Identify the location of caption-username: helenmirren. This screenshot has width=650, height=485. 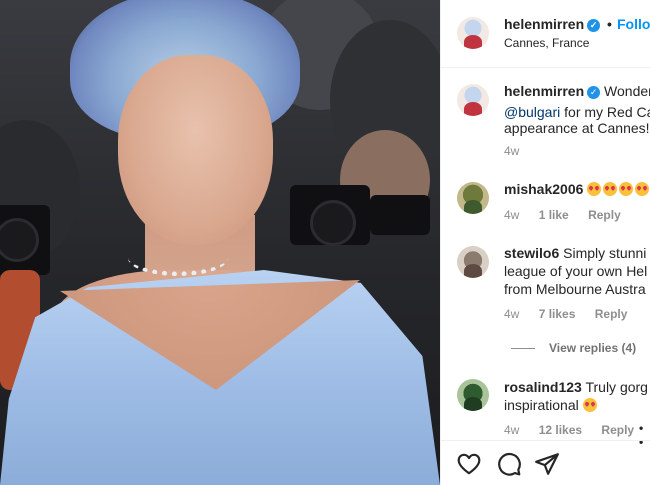
(544, 91).